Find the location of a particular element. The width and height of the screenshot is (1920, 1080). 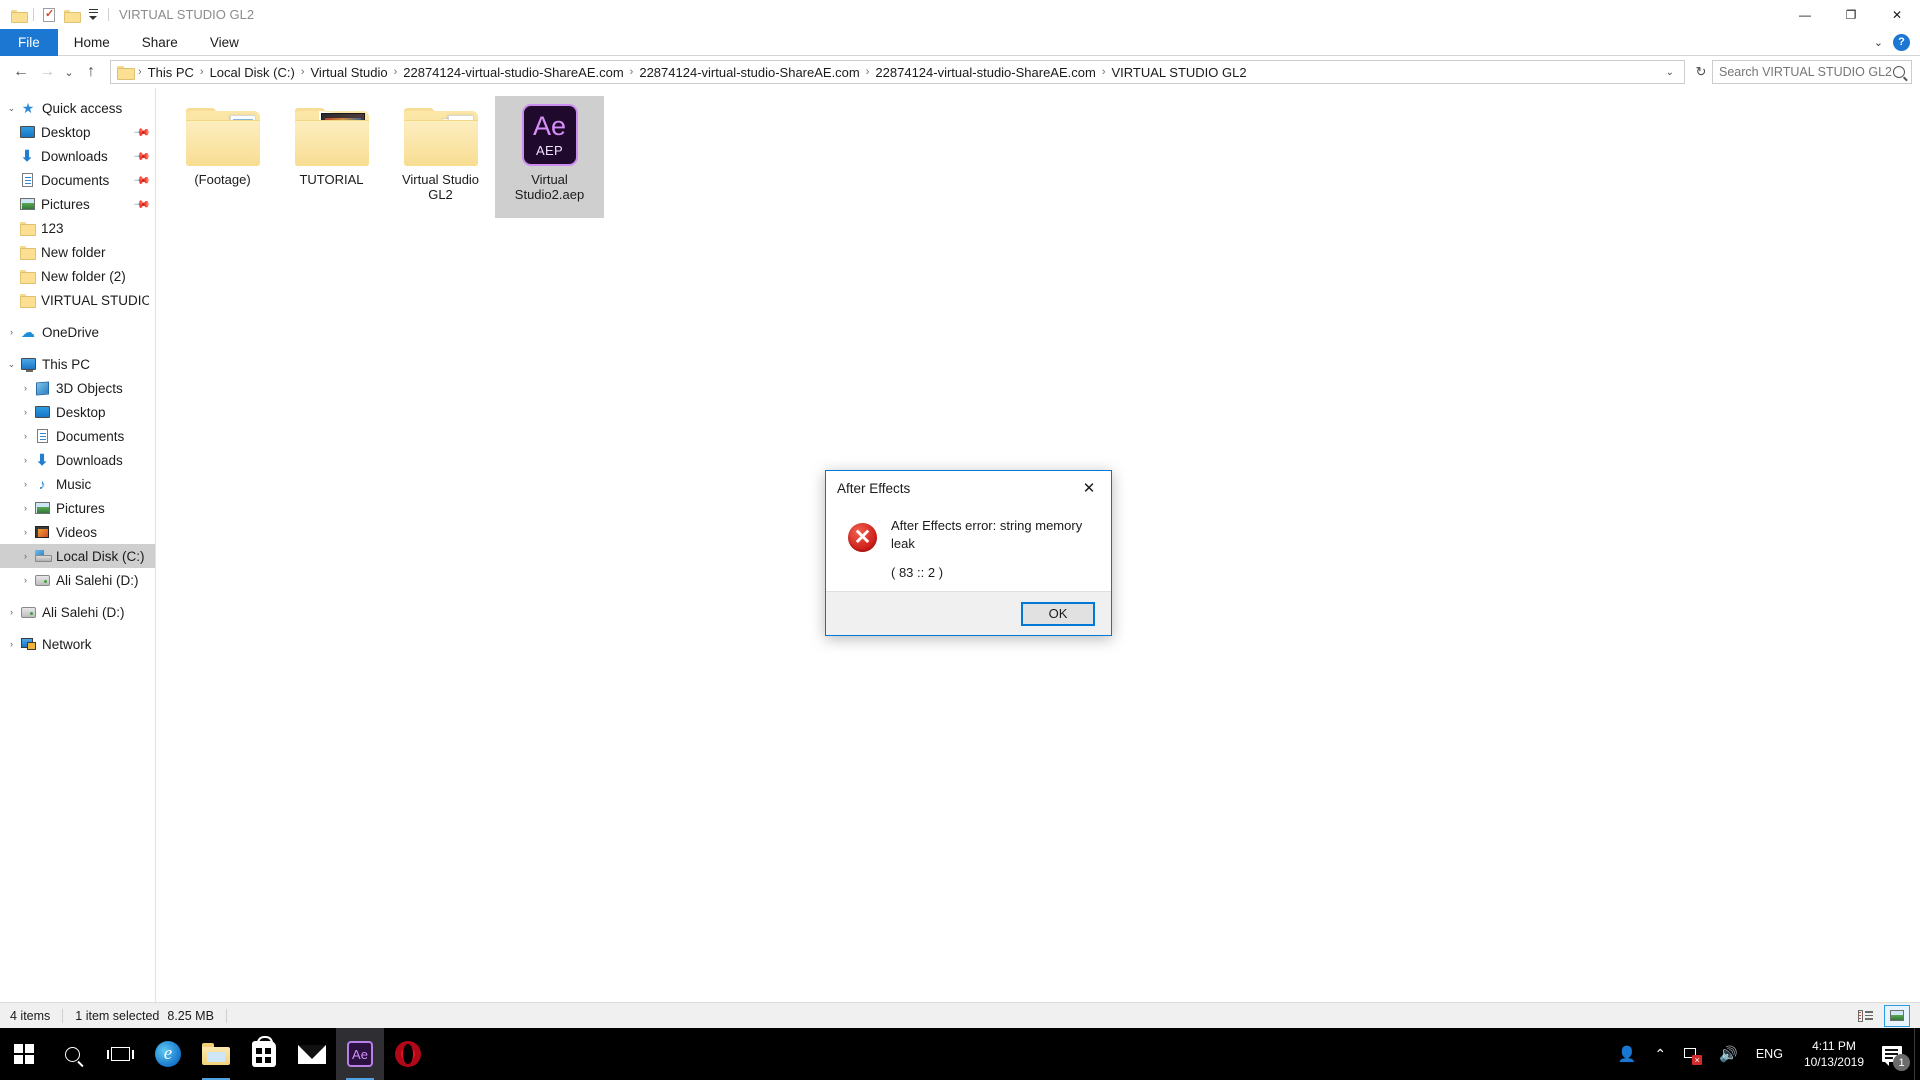

file-explorer-icon is located at coordinates (216, 1054).